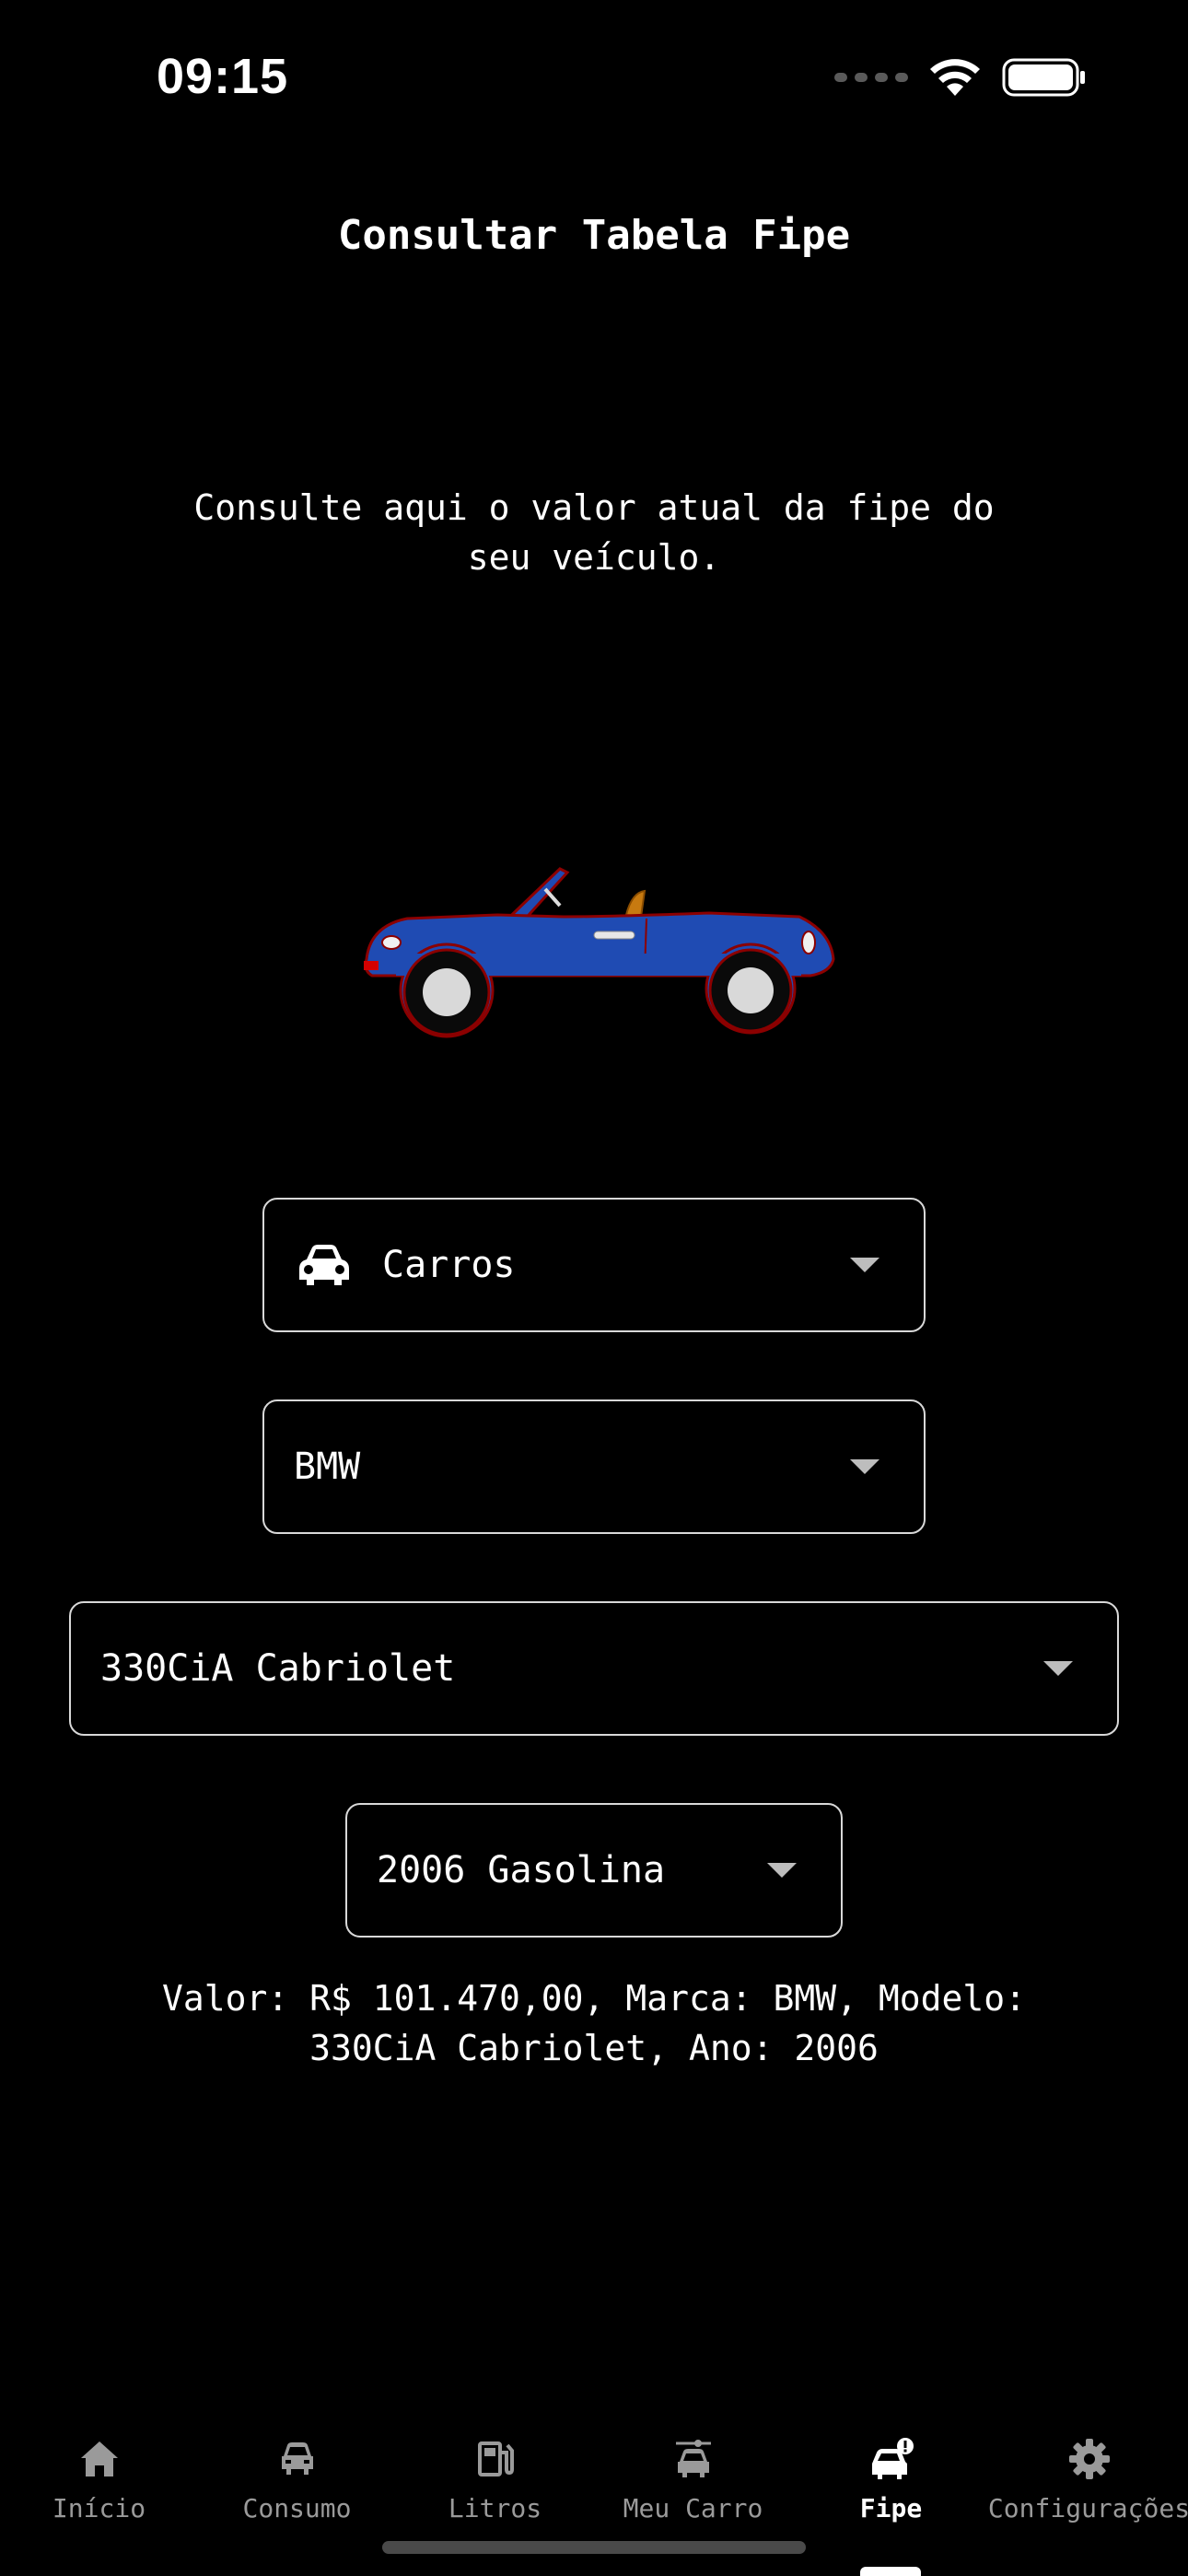 The image size is (1188, 2576). Describe the element at coordinates (297, 2479) in the screenshot. I see `tab-consumo: Consumo` at that location.